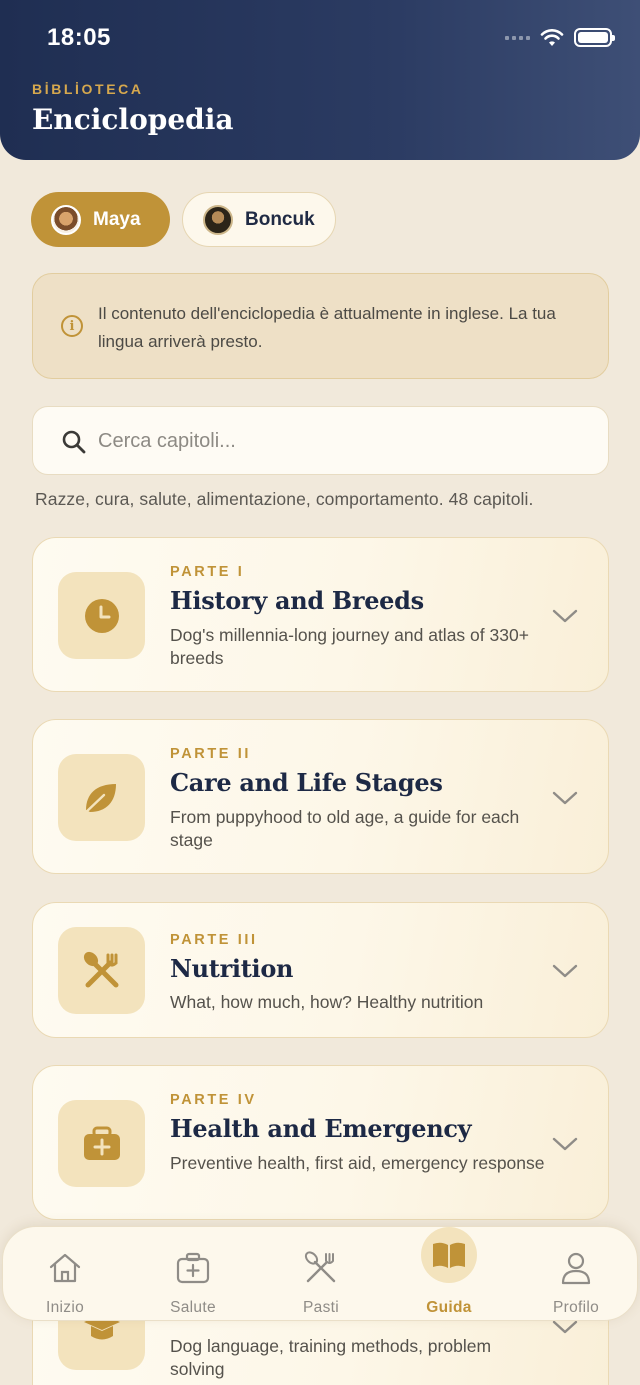 The image size is (640, 1385). I want to click on battery-icon, so click(594, 37).